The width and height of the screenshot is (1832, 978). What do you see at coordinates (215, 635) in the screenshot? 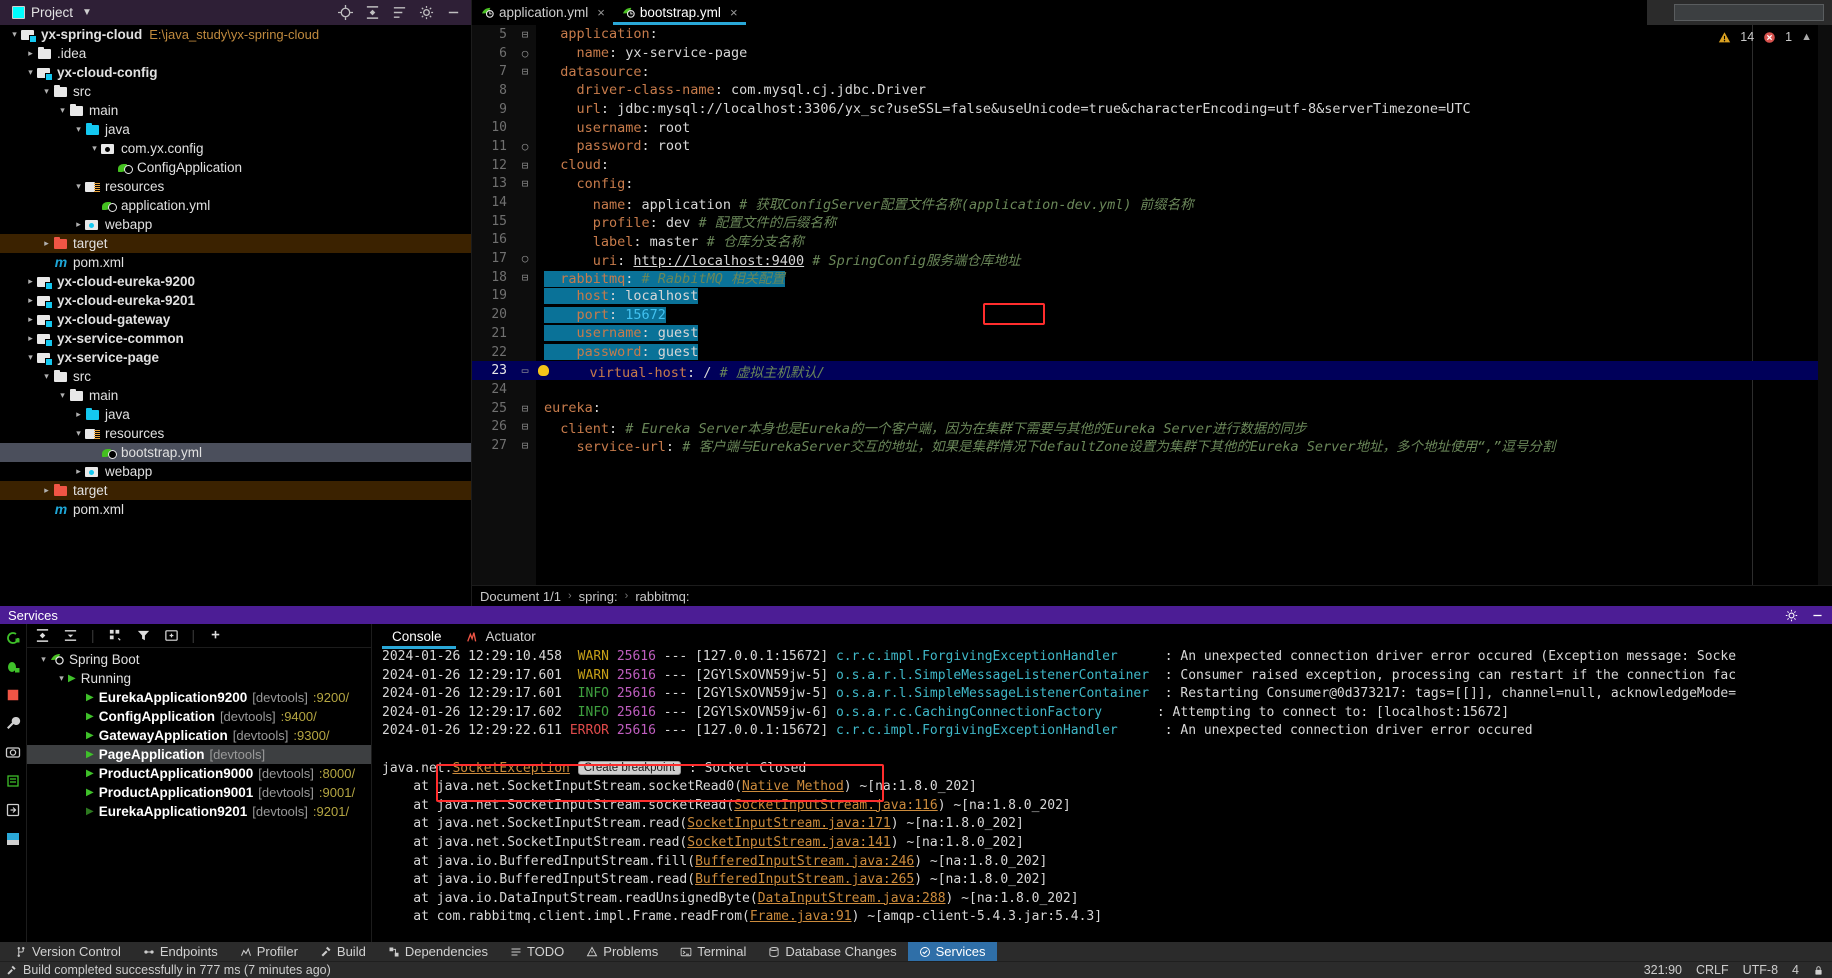
I see `add-icon` at bounding box center [215, 635].